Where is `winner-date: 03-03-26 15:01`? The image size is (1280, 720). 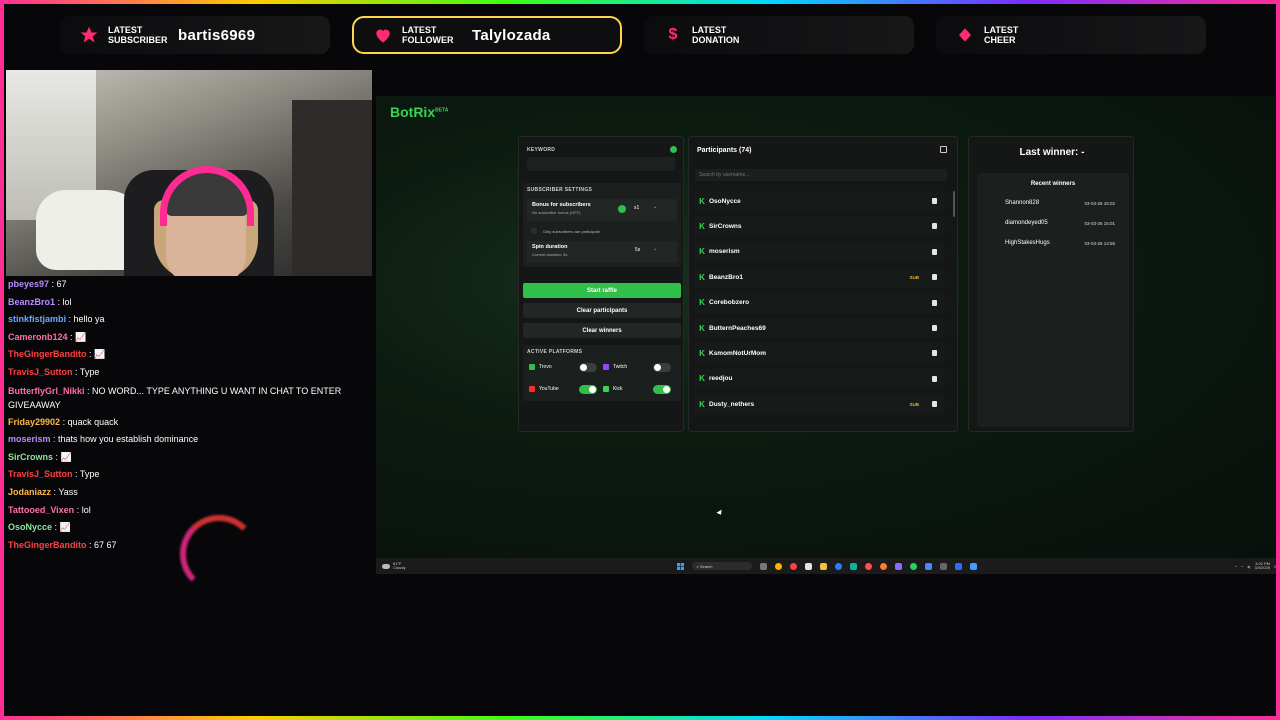 winner-date: 03-03-26 15:01 is located at coordinates (1099, 223).